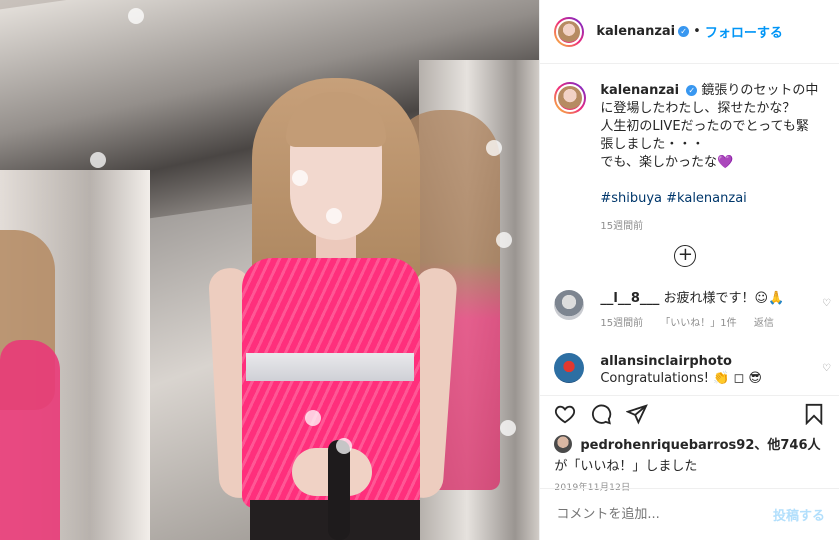 The height and width of the screenshot is (540, 839). I want to click on follow-button: フォローする, so click(744, 31).